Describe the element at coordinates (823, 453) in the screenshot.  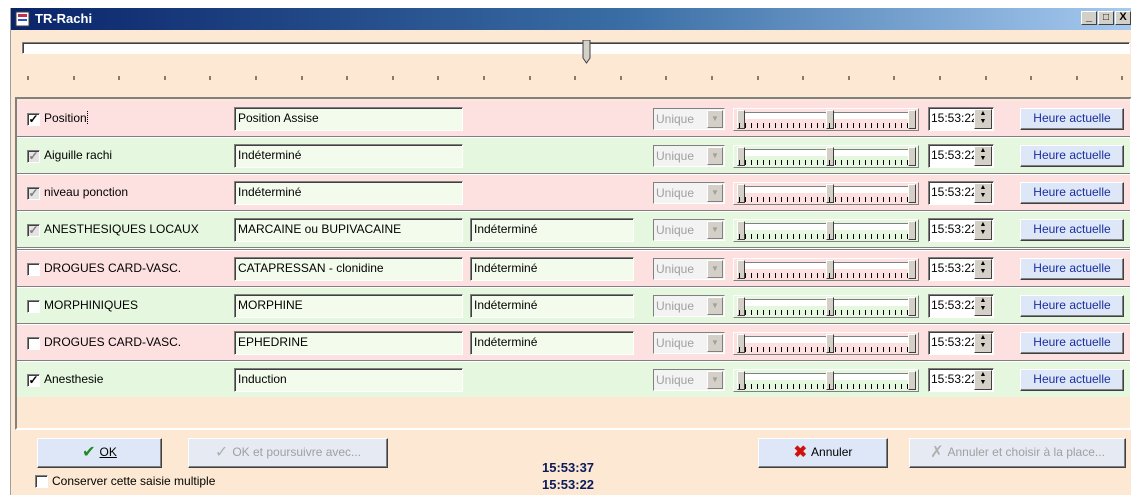
I see `cancel-button: ✖ Annuler` at that location.